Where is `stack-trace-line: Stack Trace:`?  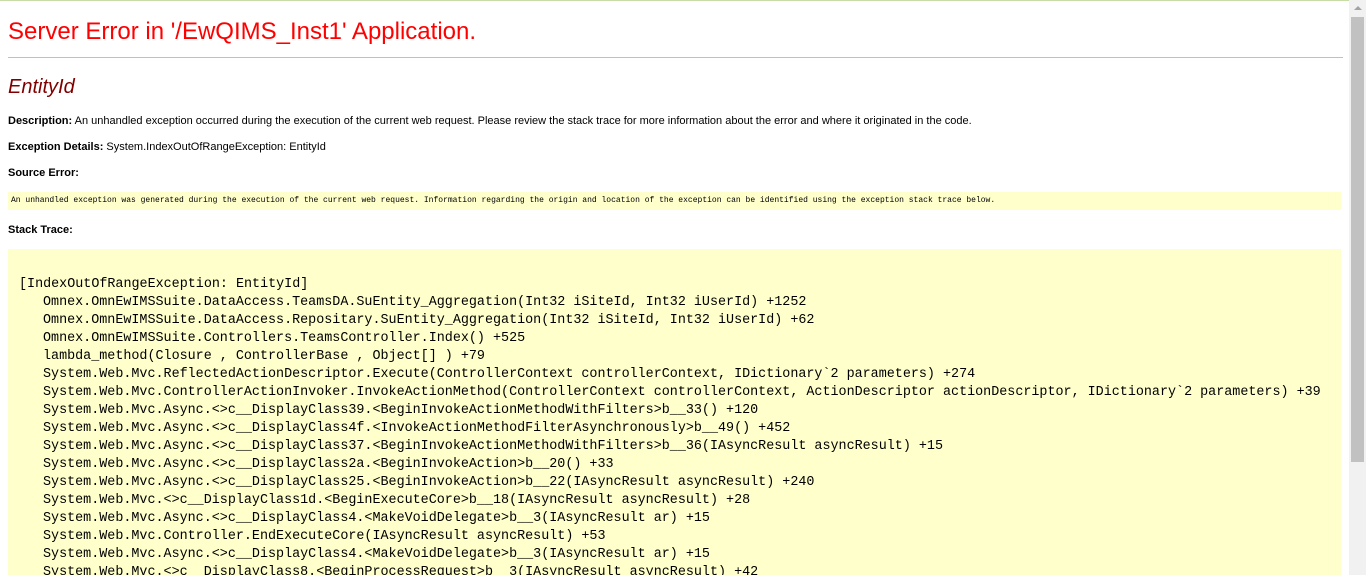
stack-trace-line: Stack Trace: is located at coordinates (40, 230).